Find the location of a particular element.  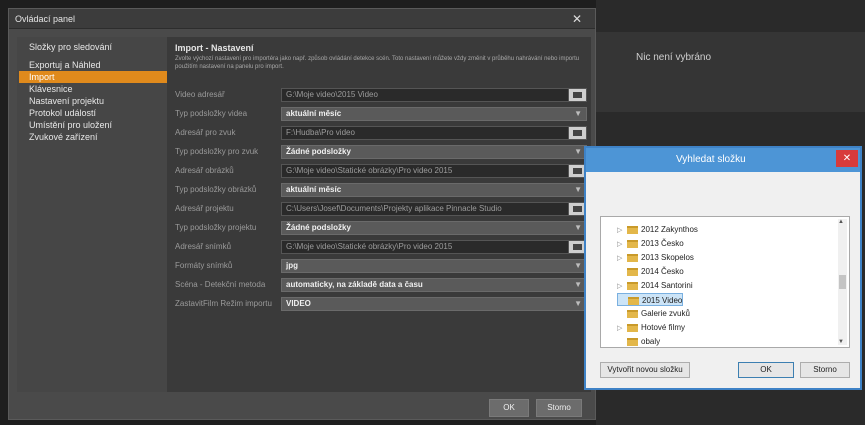

select-value: VIDEO is located at coordinates (298, 303).